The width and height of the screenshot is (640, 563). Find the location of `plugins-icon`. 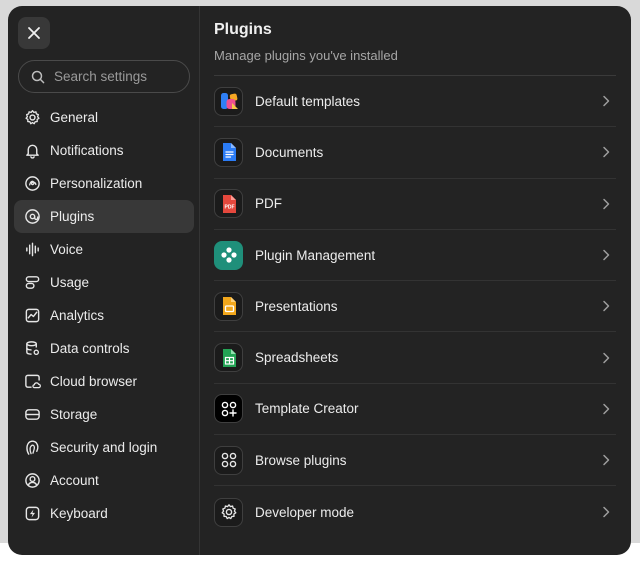

plugins-icon is located at coordinates (32, 216).